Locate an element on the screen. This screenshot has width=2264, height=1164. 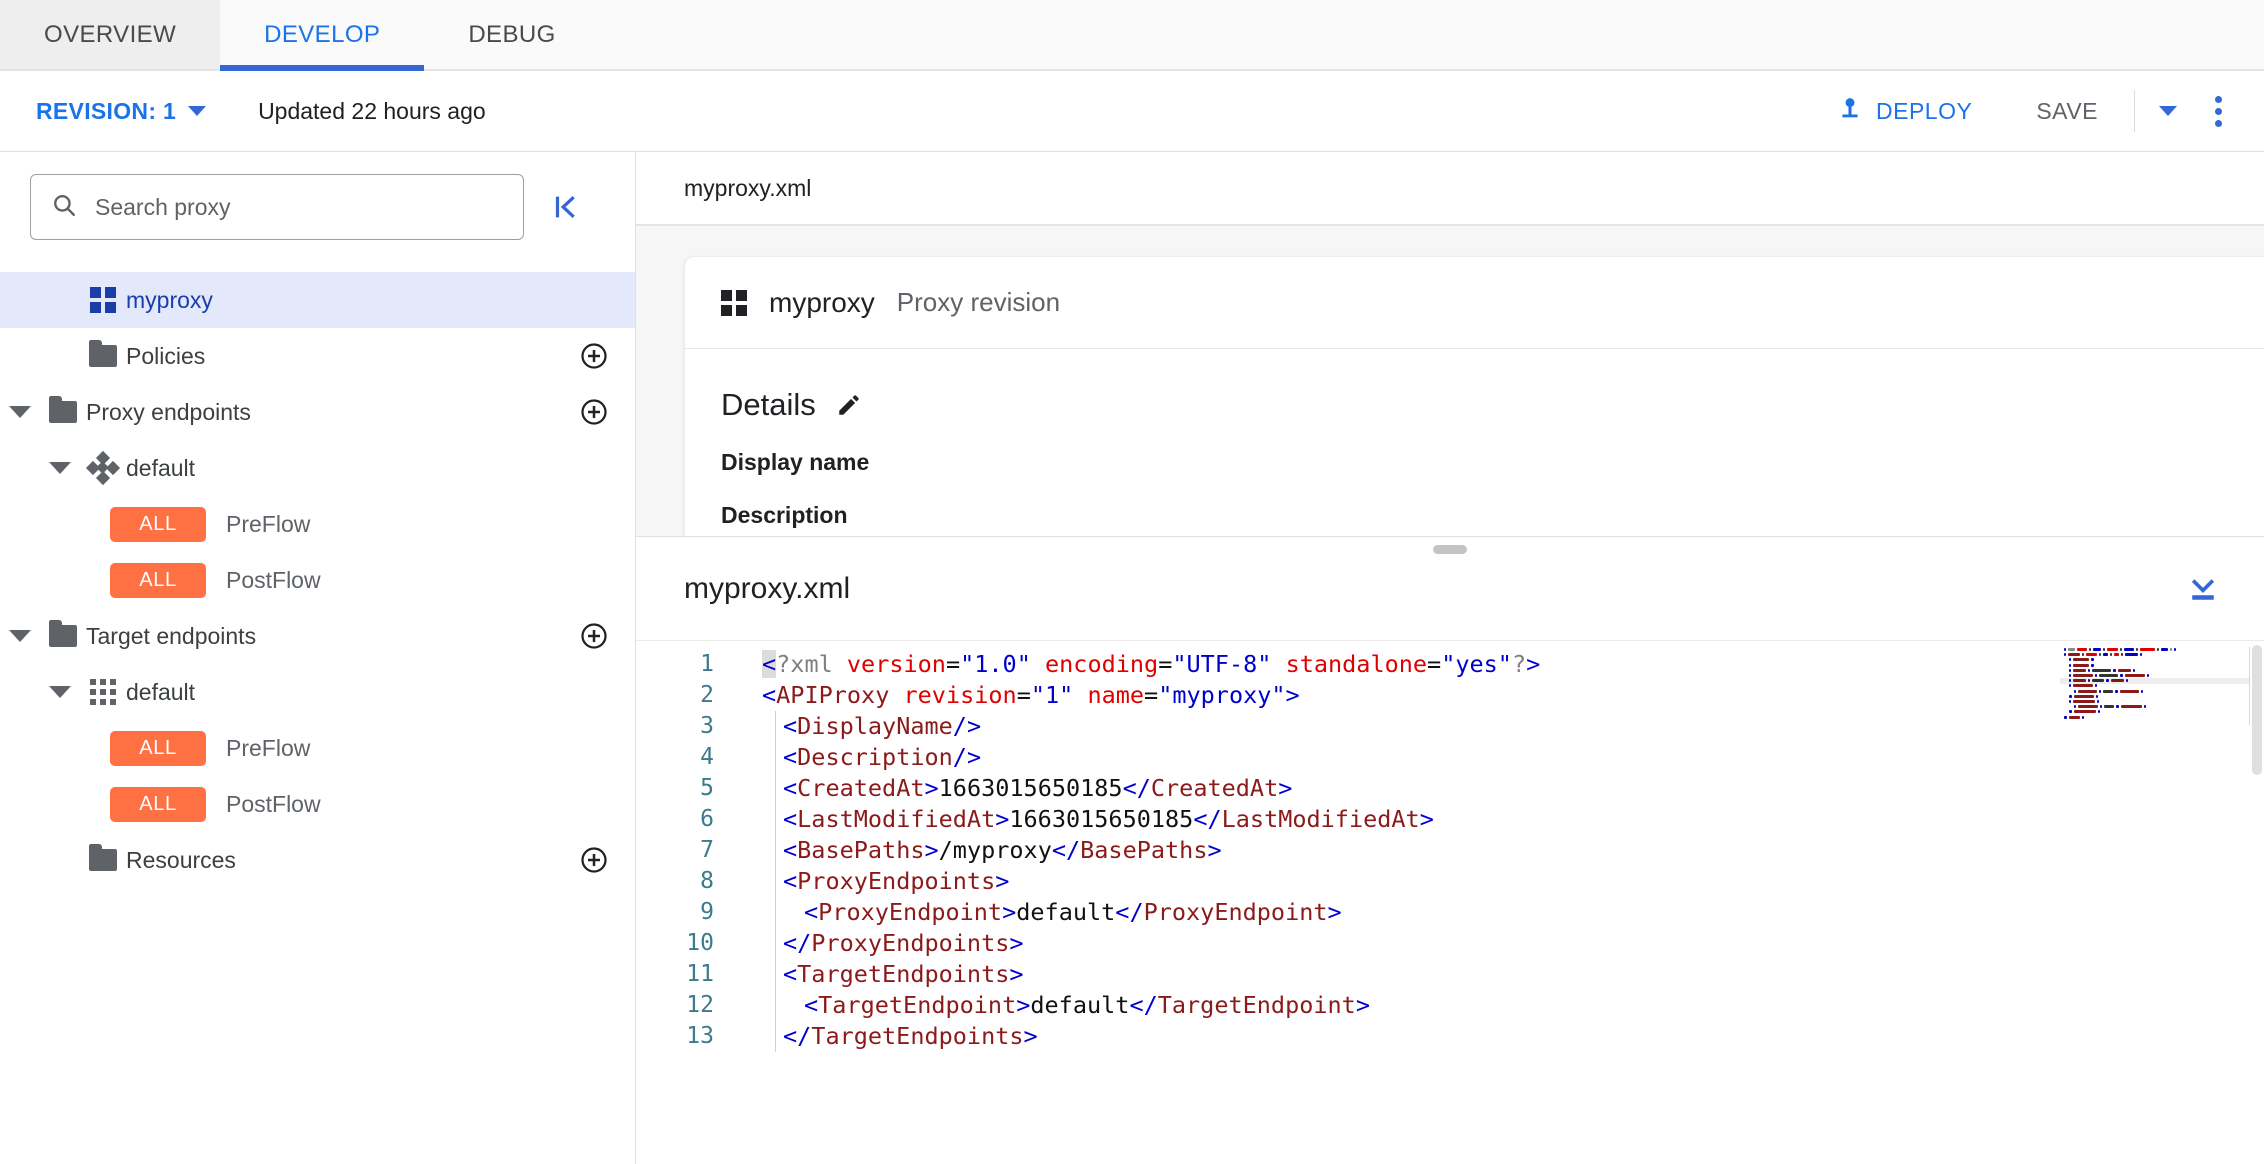
scrollbar-thumb is located at coordinates (2257, 710).